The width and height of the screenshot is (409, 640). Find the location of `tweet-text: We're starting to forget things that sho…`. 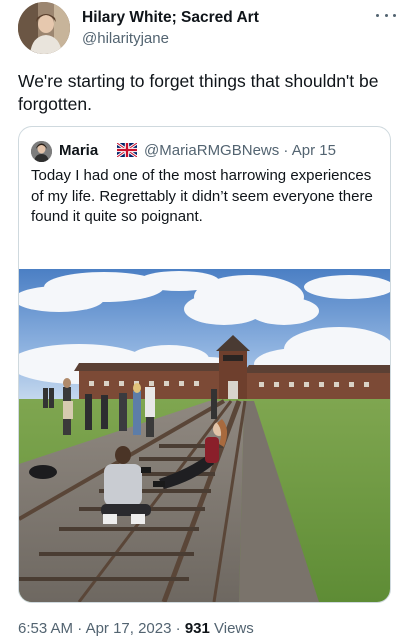

tweet-text: We're starting to forget things that sho… is located at coordinates (198, 92).